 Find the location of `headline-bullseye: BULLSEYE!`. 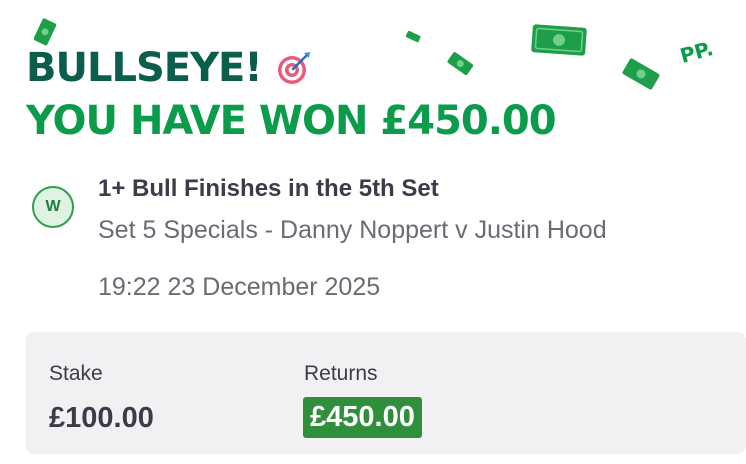

headline-bullseye: BULLSEYE! is located at coordinates (144, 68).